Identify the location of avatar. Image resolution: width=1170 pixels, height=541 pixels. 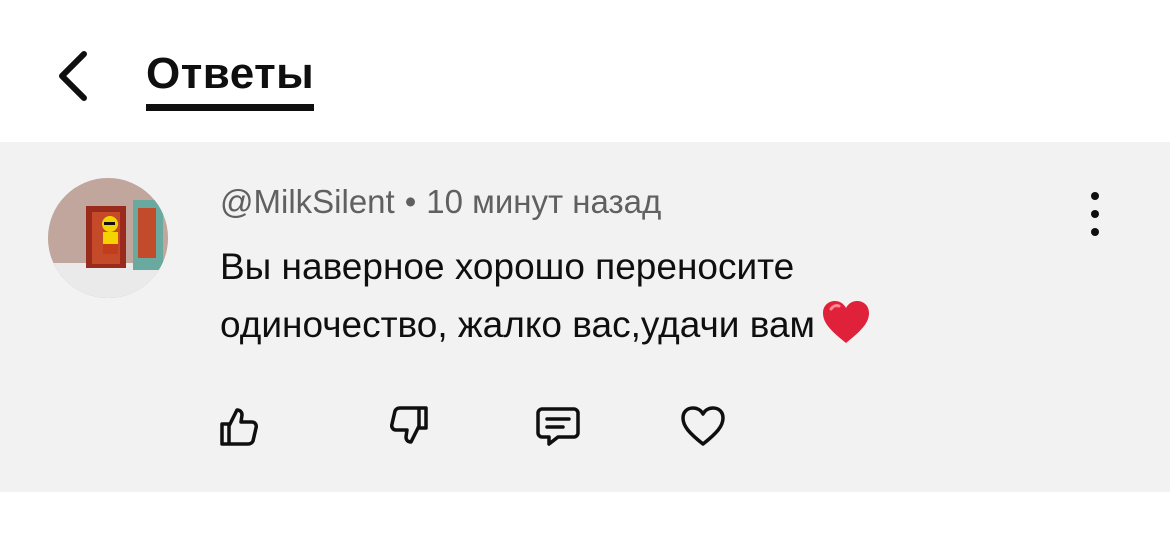
(108, 238).